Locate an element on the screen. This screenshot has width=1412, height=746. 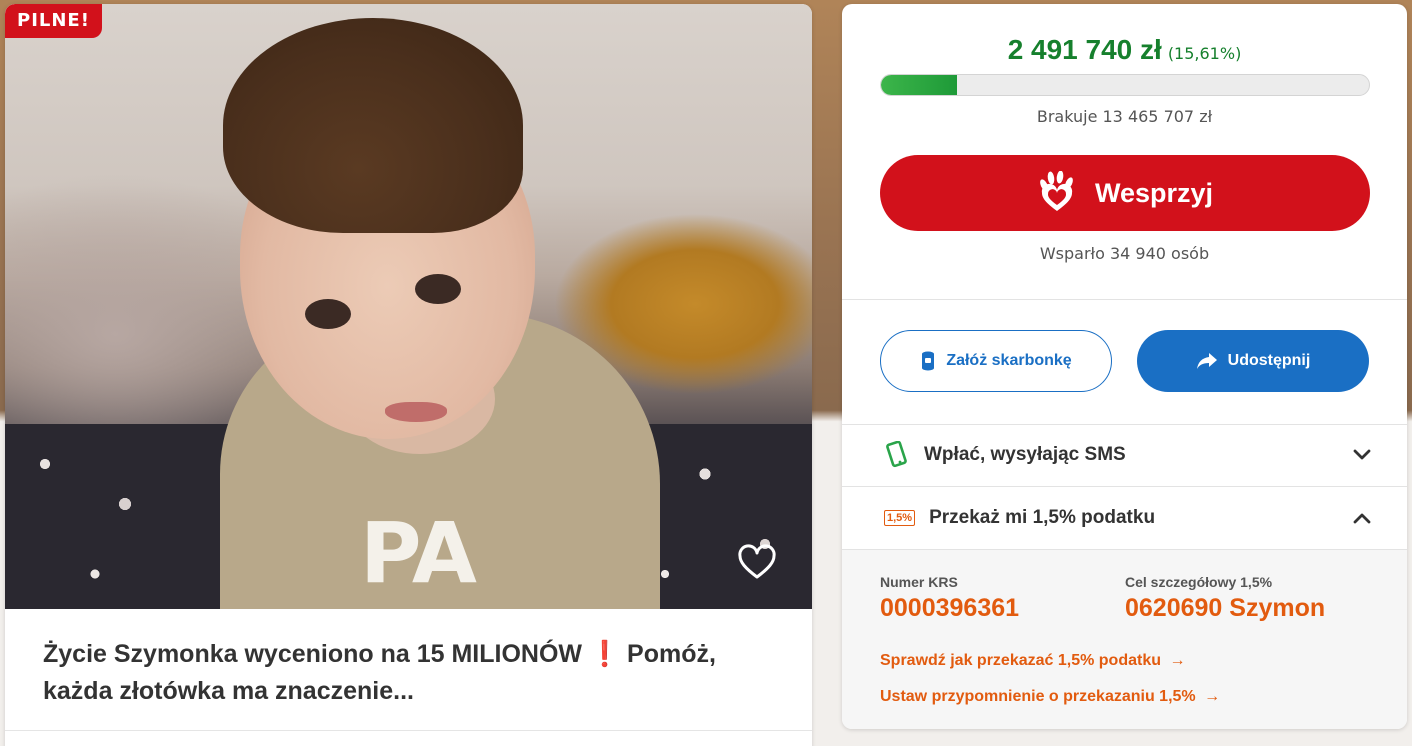
support-button: Wesprzyj is located at coordinates (1125, 193).